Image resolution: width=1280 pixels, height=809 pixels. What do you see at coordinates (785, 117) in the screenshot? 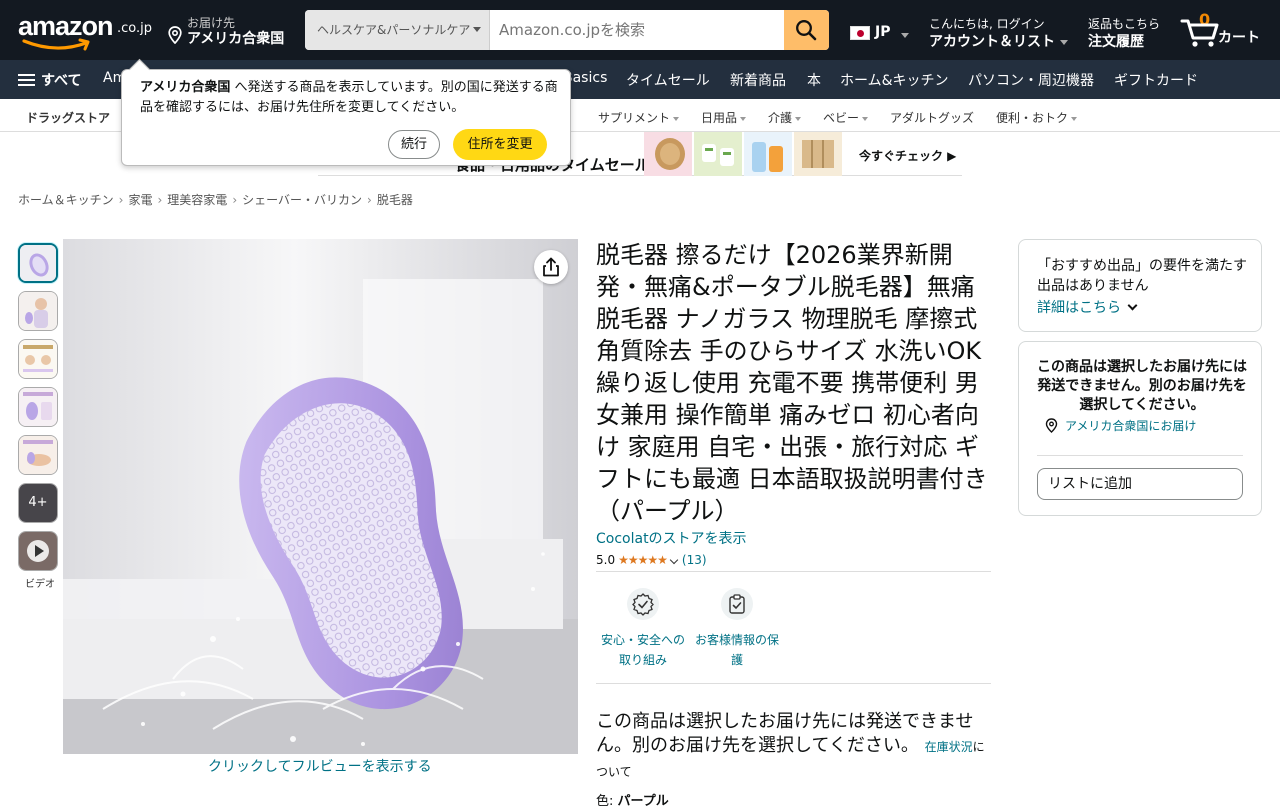
I see `subnav-item-care: 介護` at bounding box center [785, 117].